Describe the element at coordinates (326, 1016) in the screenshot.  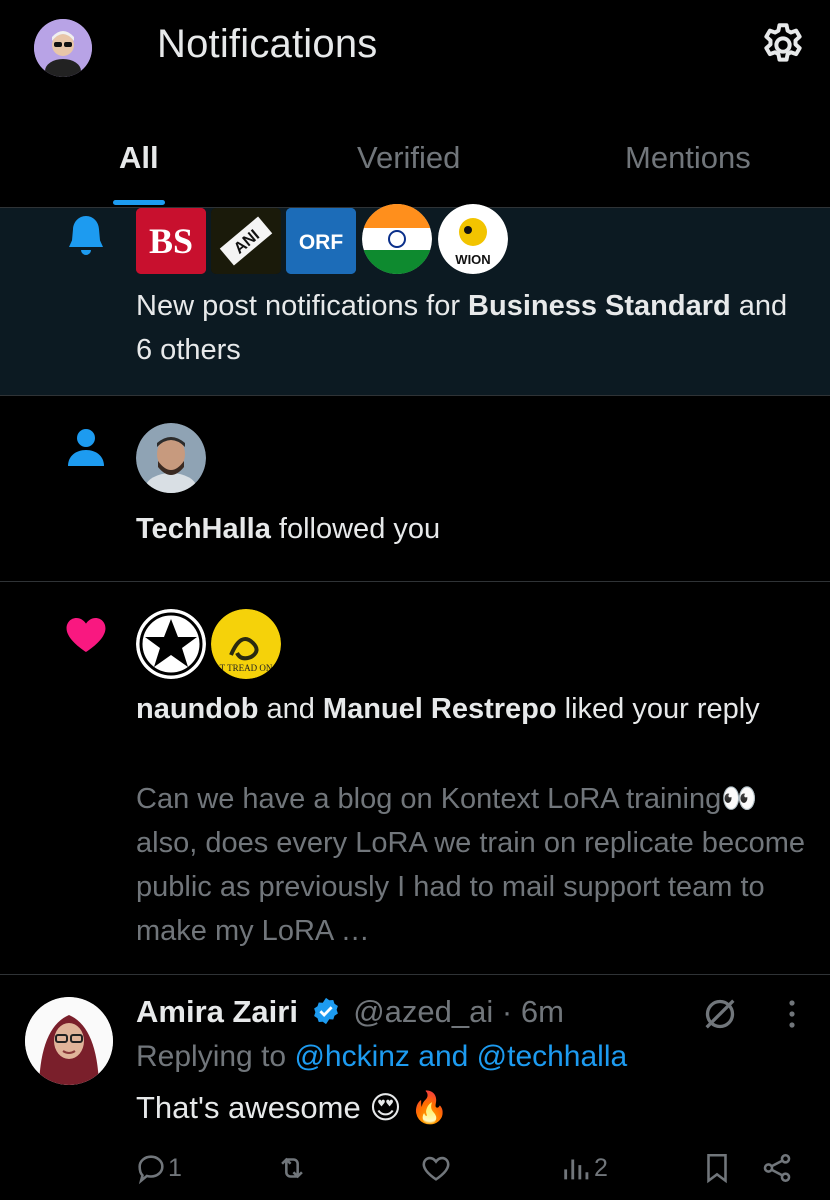
I see `verified-badge-icon` at that location.